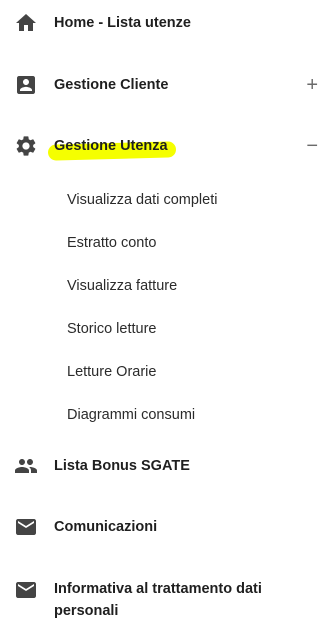 Image resolution: width=328 pixels, height=628 pixels. Describe the element at coordinates (26, 146) in the screenshot. I see `gear-icon` at that location.